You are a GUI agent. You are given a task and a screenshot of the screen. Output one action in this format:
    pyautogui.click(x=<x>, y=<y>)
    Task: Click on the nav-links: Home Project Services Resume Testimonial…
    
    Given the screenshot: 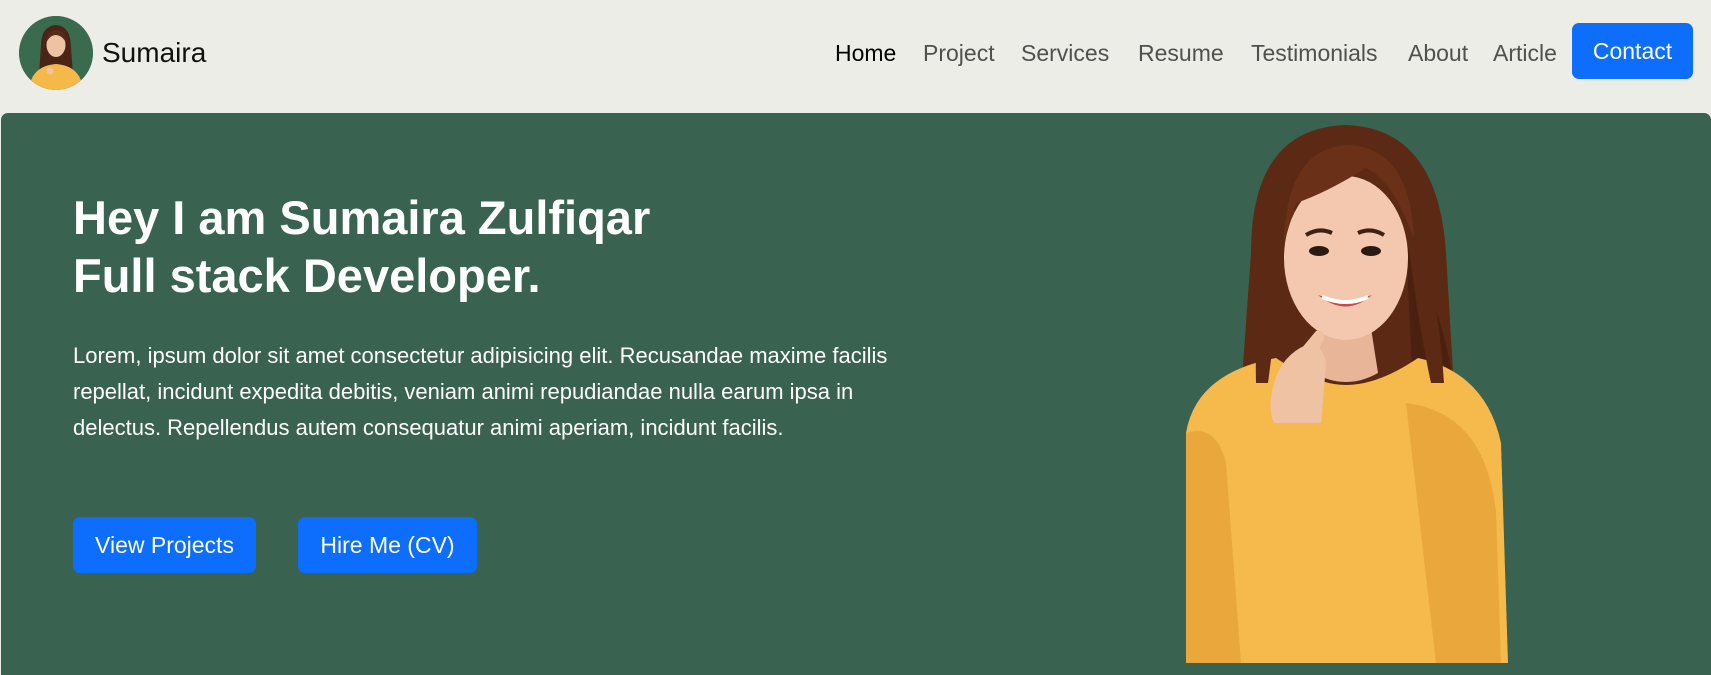 What is the action you would take?
    pyautogui.click(x=855, y=54)
    